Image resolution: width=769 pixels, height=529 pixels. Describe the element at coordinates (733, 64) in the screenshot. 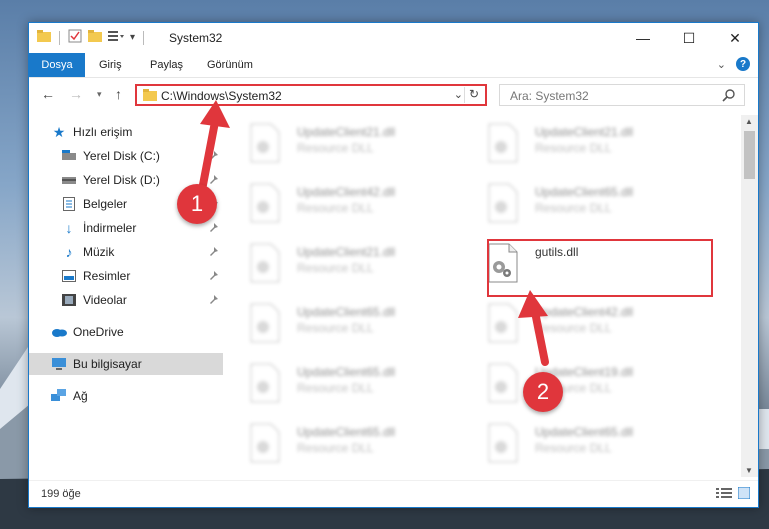

I see `ribbon-right-controls: ⌄ ?` at that location.